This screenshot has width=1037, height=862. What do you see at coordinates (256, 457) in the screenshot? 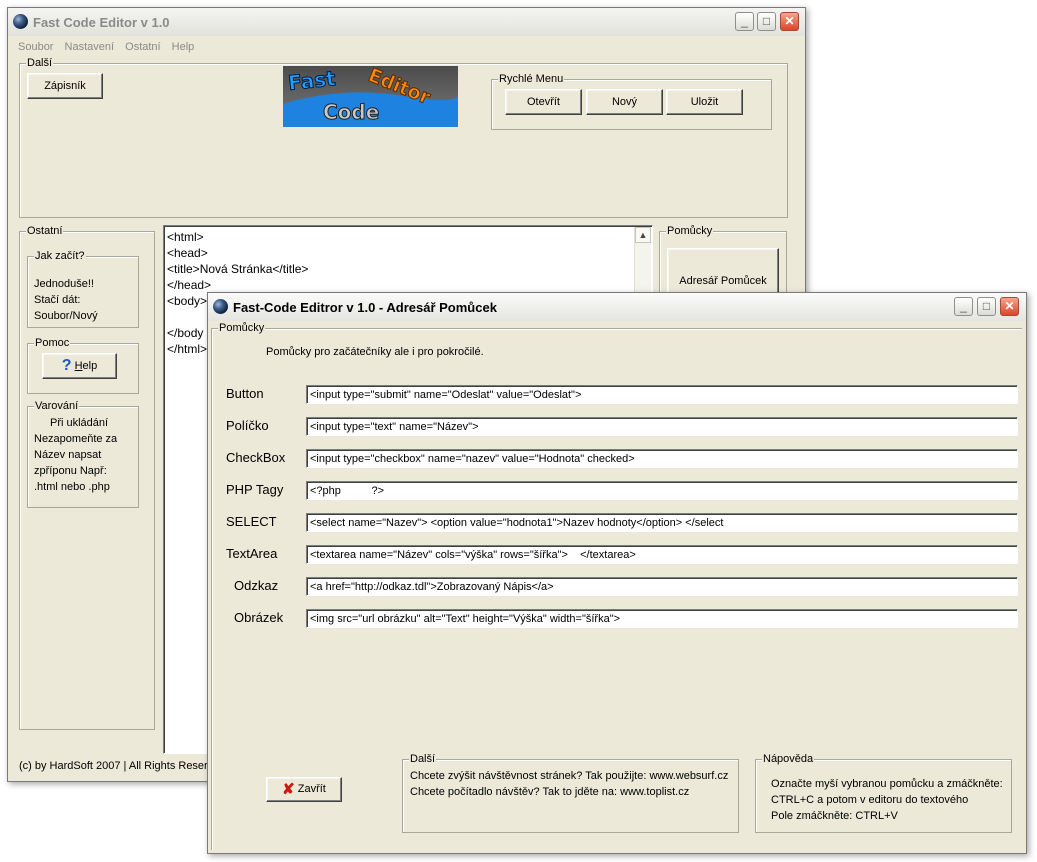
I see `label-checkbox: CheckBox` at bounding box center [256, 457].